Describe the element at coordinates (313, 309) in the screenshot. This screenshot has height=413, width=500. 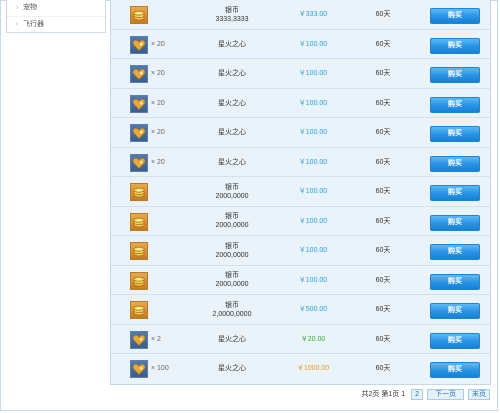
I see `item-price: ￥500.00` at that location.